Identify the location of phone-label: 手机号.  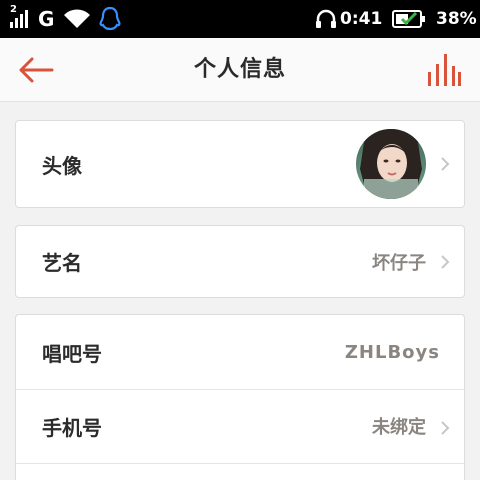
(72, 427).